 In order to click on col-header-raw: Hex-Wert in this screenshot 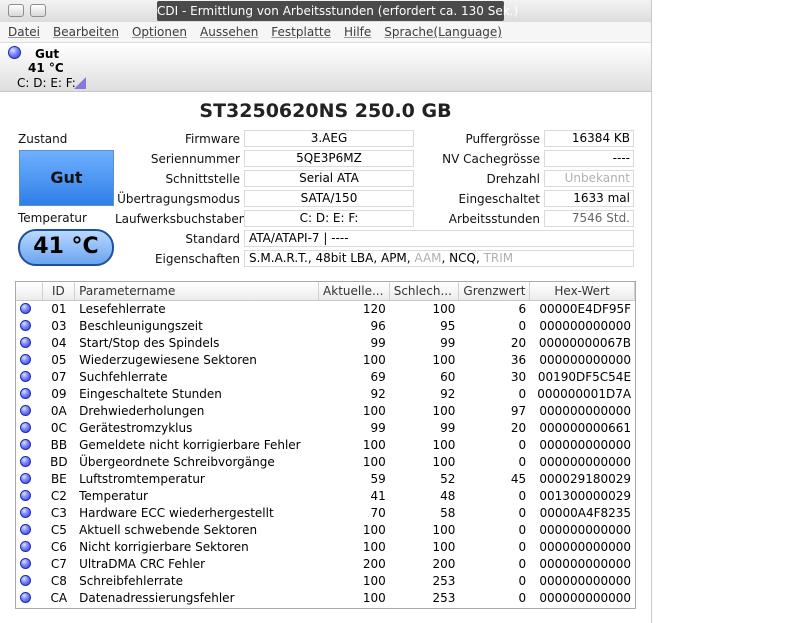, I will do `click(582, 291)`.